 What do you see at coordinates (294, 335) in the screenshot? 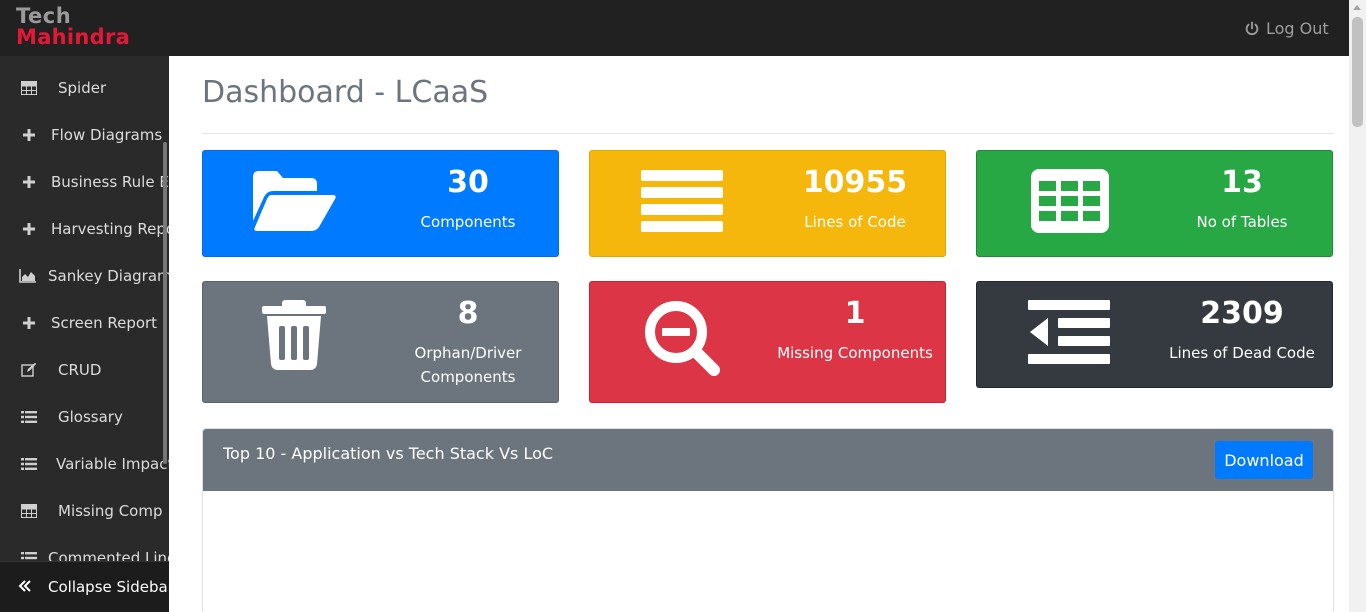
I see `trash-icon` at bounding box center [294, 335].